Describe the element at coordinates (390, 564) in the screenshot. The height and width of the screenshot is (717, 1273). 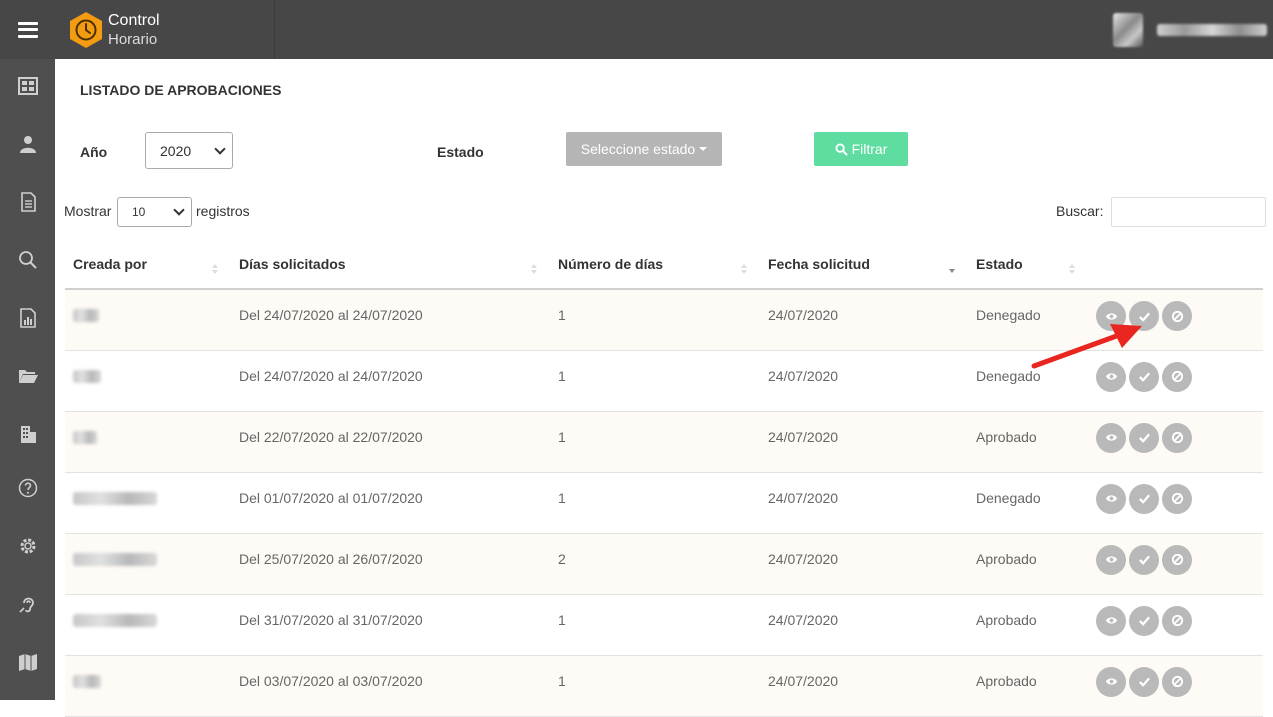
I see `requested-days-cell: Del 25/07/2020 al 26/07/2020` at that location.